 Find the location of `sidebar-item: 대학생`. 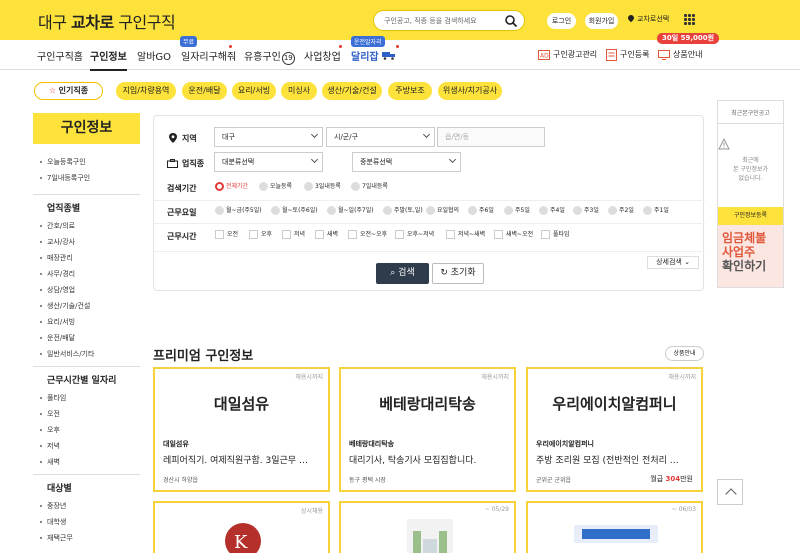

sidebar-item: 대학생 is located at coordinates (86, 522).